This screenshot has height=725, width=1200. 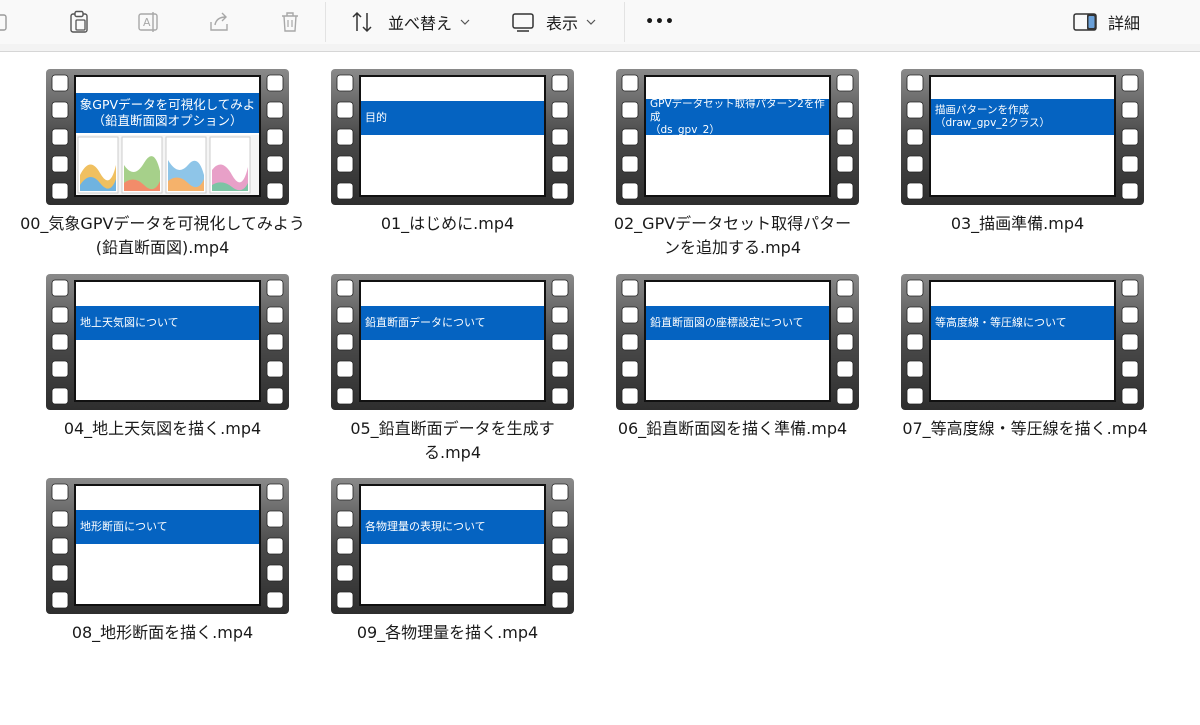 What do you see at coordinates (1017, 223) in the screenshot?
I see `file-name: 03_描画準備.mp4` at bounding box center [1017, 223].